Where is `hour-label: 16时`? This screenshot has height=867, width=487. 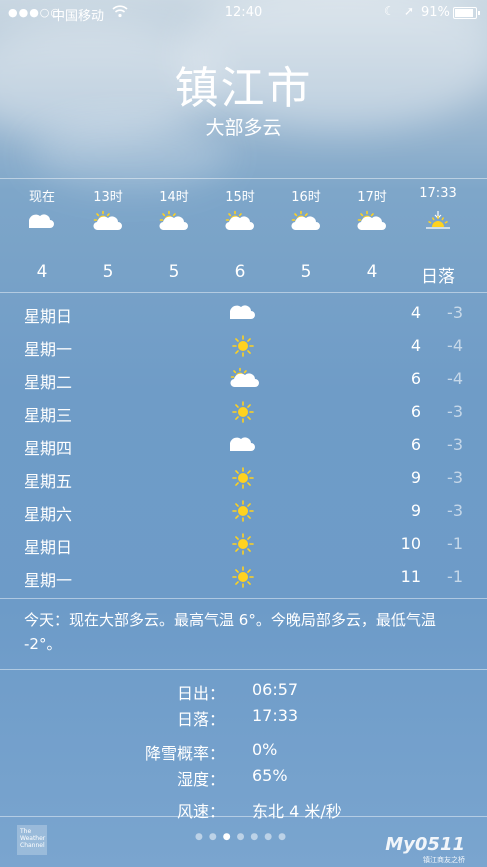 hour-label: 16时 is located at coordinates (306, 197).